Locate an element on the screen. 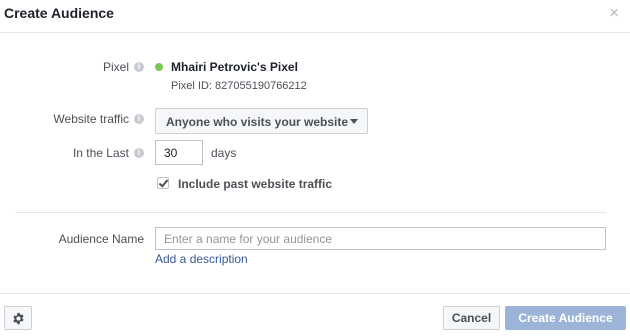  include-past-traffic-checkbox is located at coordinates (163, 183).